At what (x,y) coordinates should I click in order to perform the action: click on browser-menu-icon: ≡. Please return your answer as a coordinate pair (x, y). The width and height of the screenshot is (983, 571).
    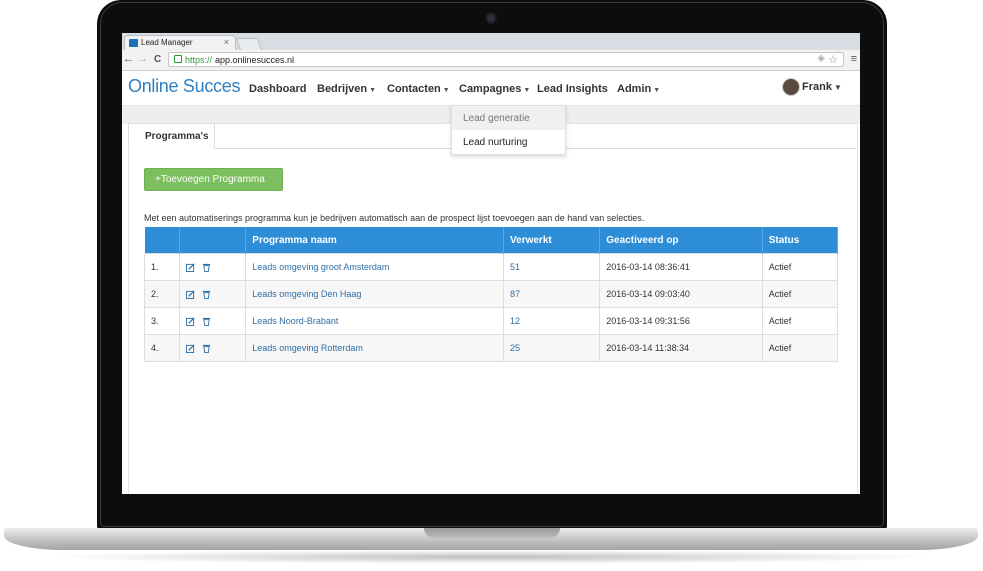
    Looking at the image, I should click on (854, 59).